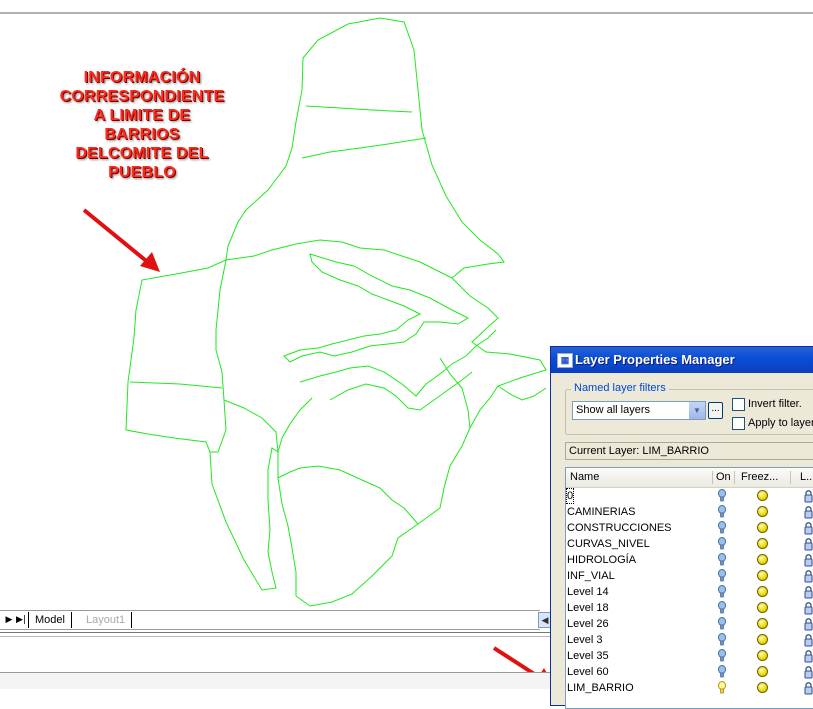 The image size is (813, 709). Describe the element at coordinates (584, 477) in the screenshot. I see `column-header-name: Name` at that location.